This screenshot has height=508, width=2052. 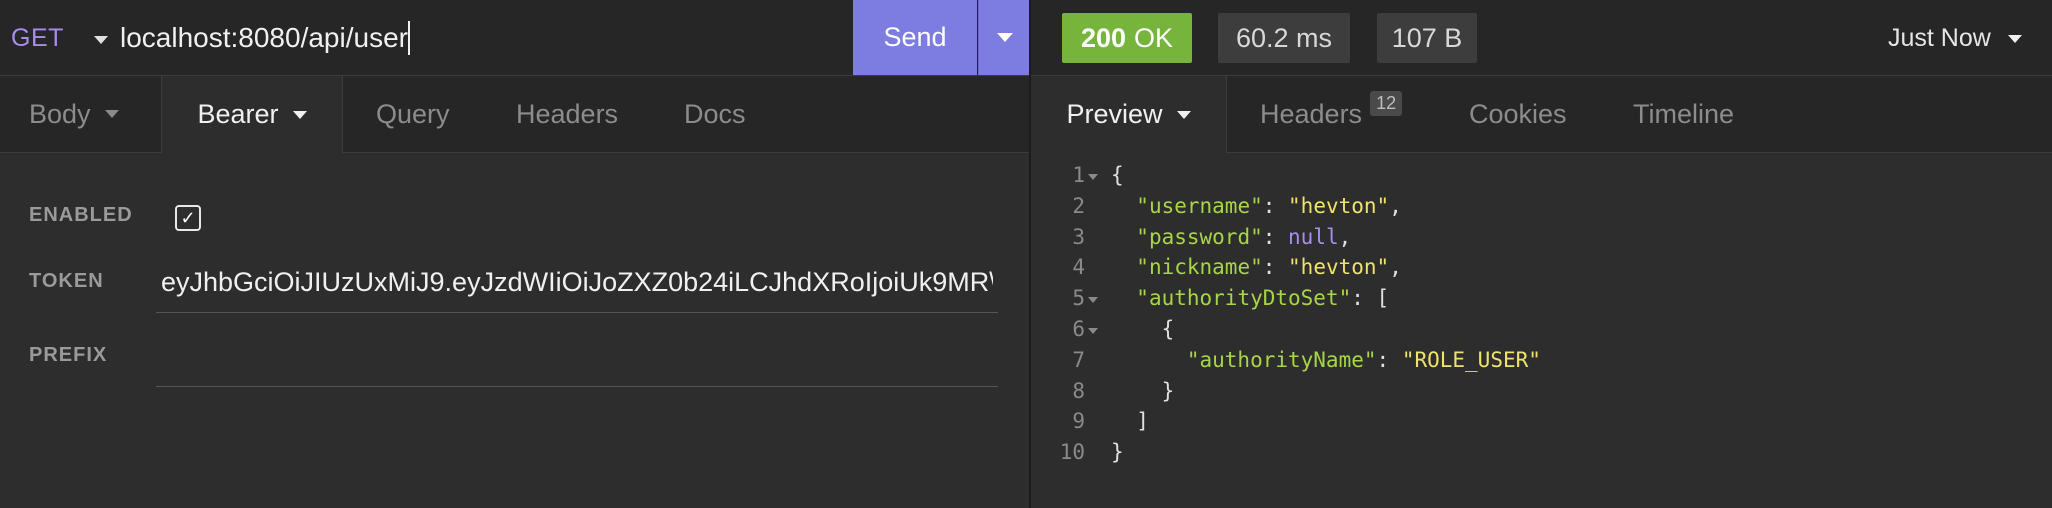 What do you see at coordinates (1199, 236) in the screenshot?
I see `json-key: "password"` at bounding box center [1199, 236].